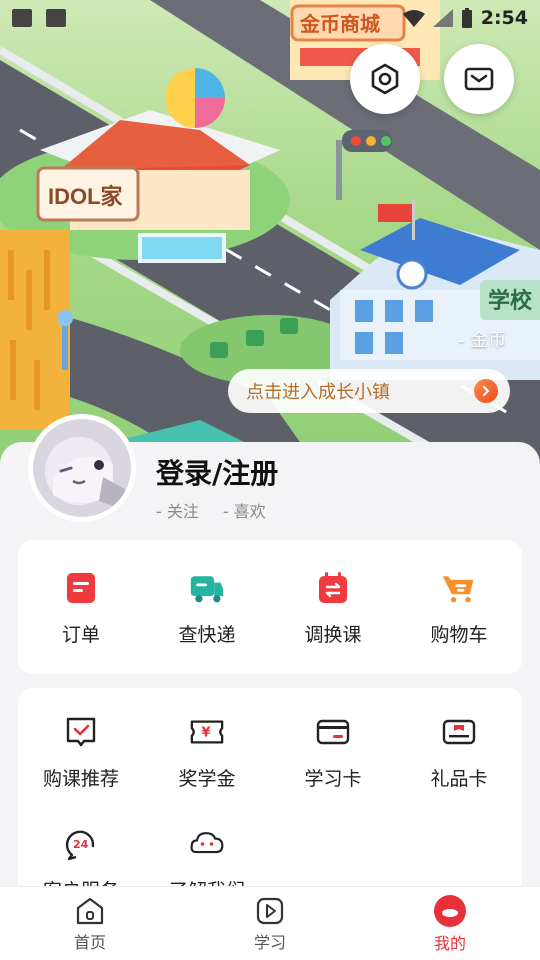 This screenshot has height=960, width=540. I want to click on default-avatar-icon, so click(85, 473).